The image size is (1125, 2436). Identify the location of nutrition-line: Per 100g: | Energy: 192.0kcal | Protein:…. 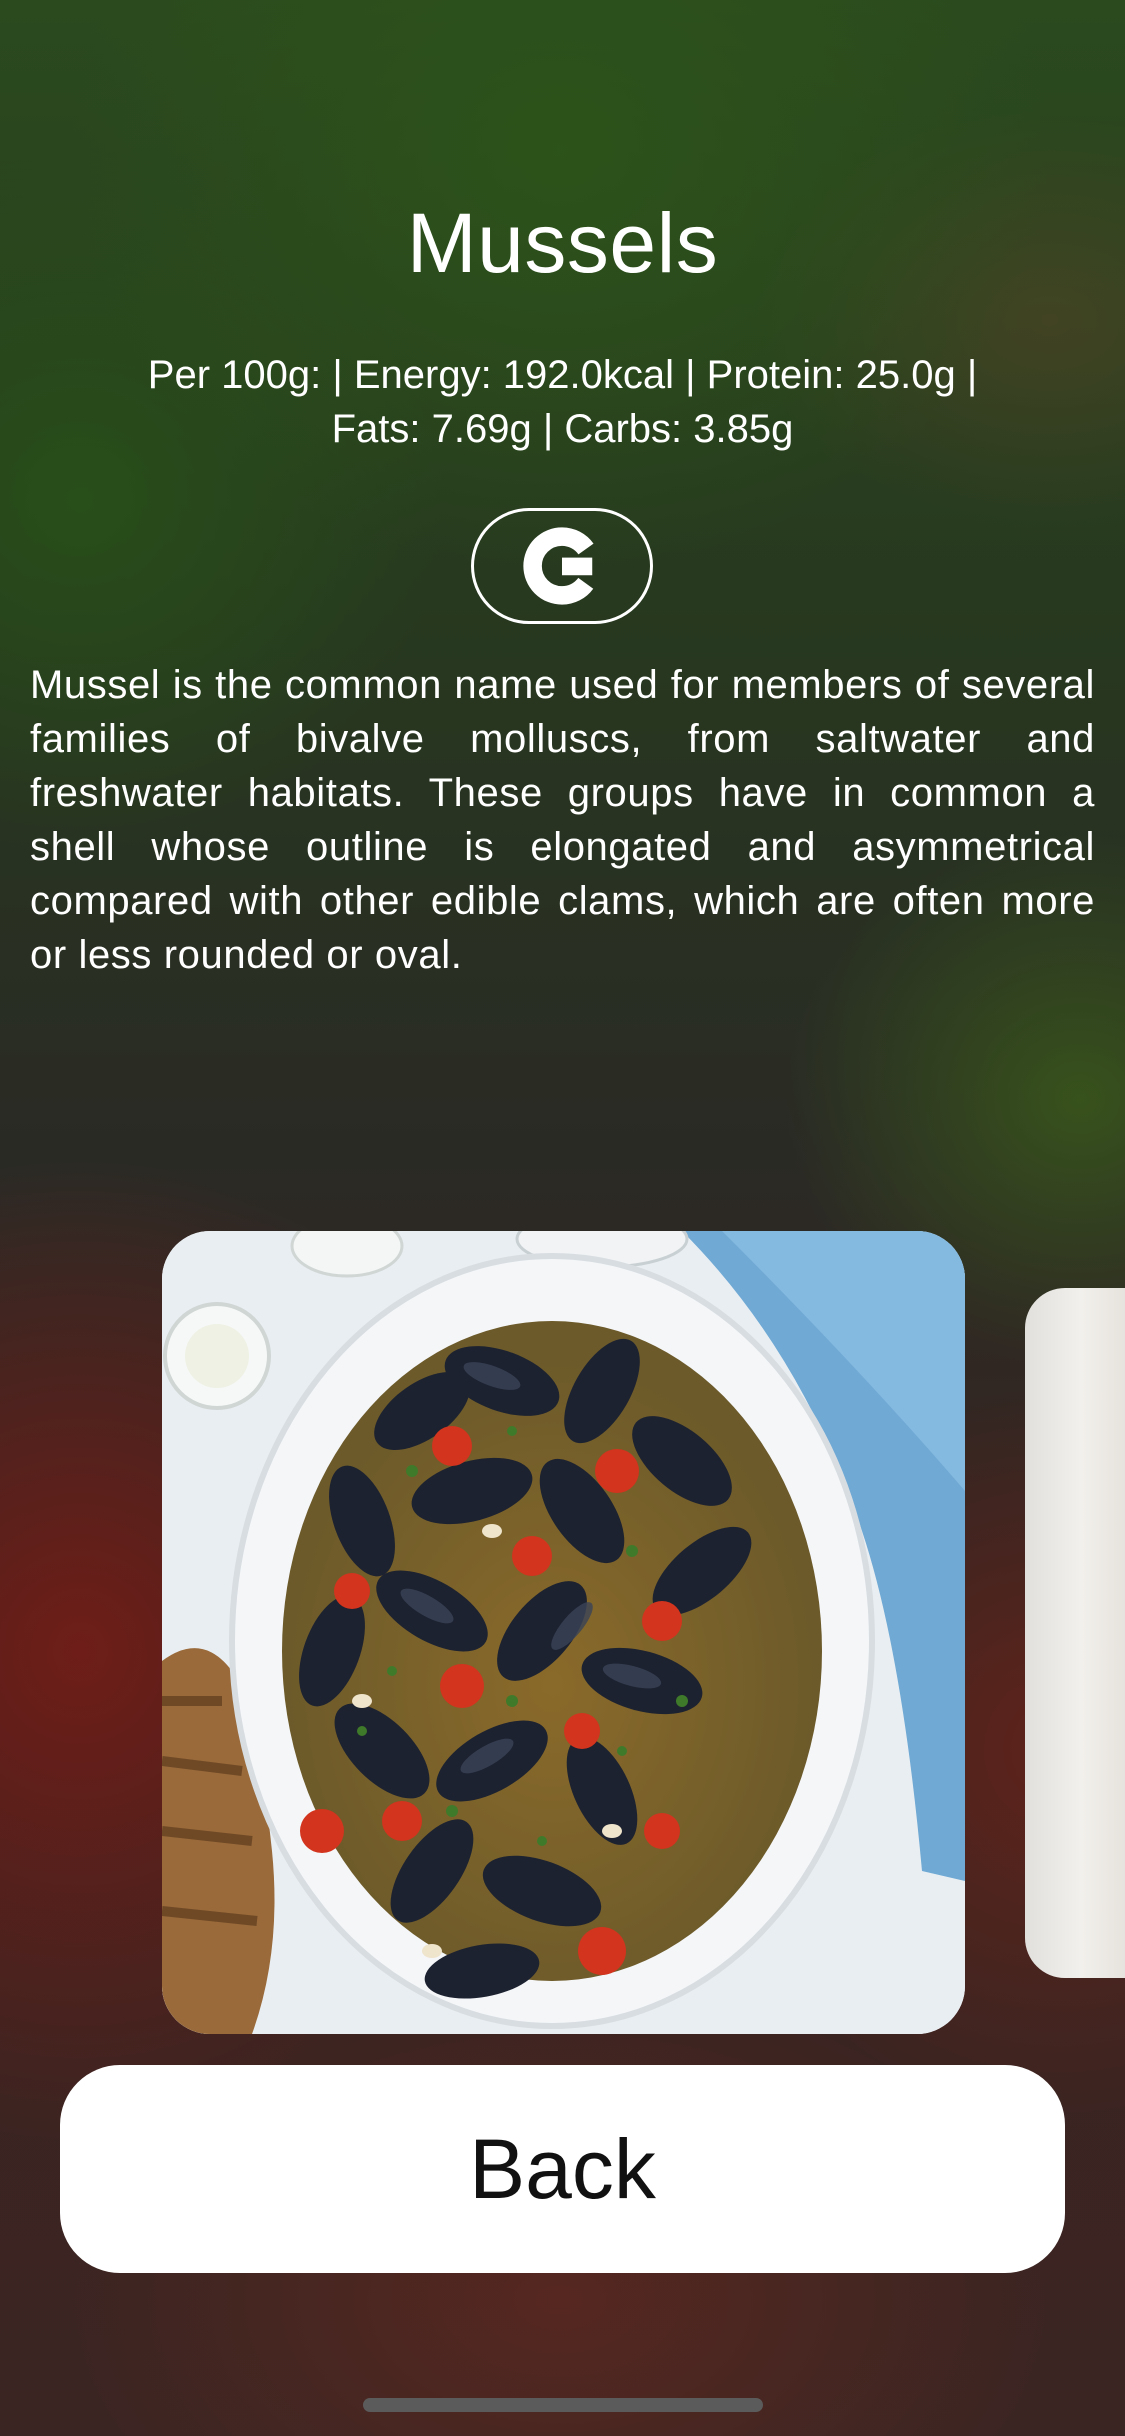
(562, 375).